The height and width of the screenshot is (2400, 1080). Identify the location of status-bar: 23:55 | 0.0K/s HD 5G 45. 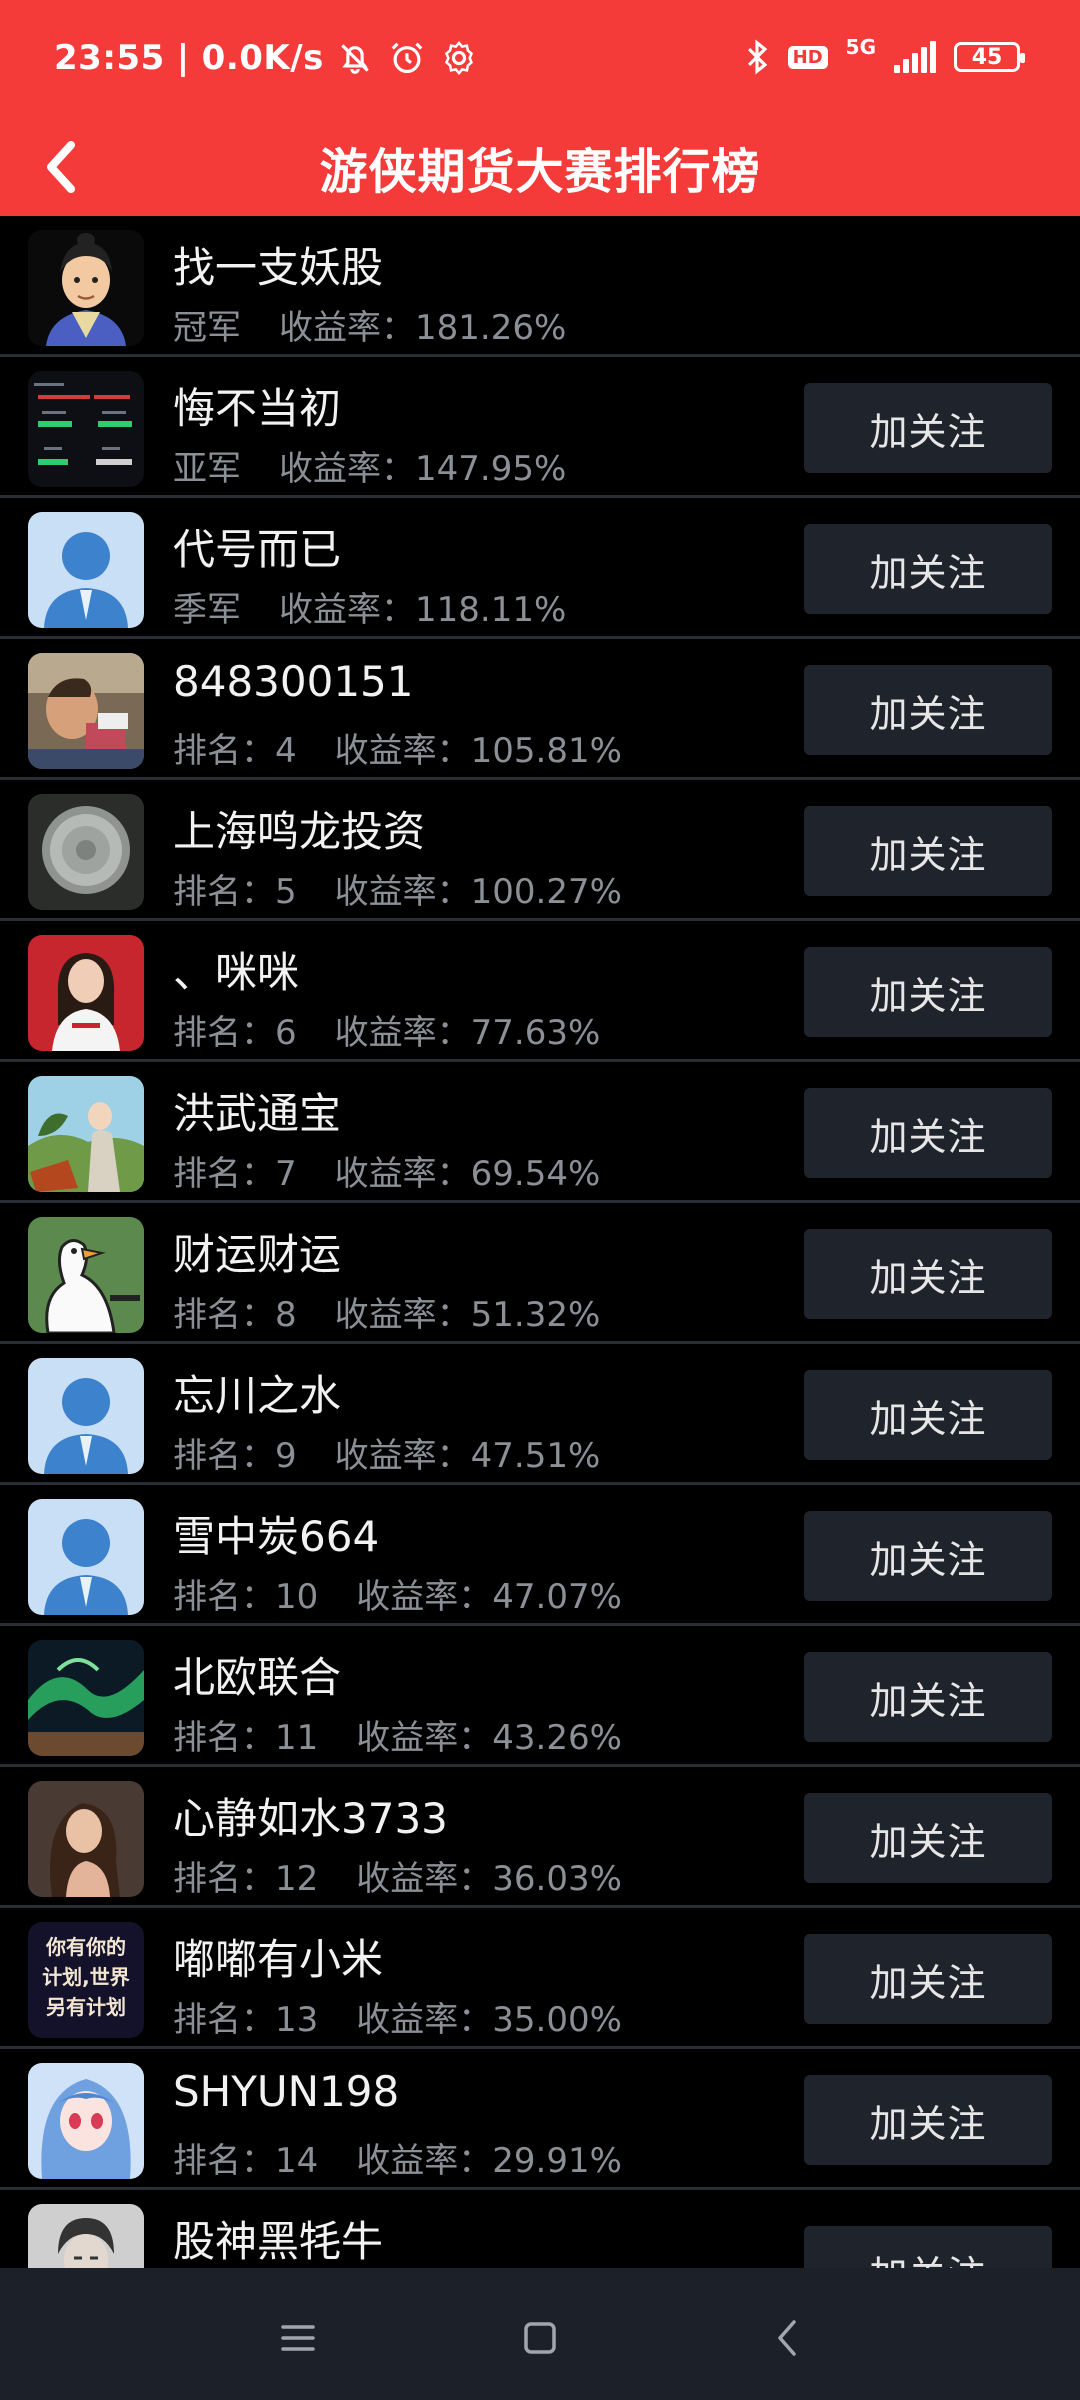
(540, 60).